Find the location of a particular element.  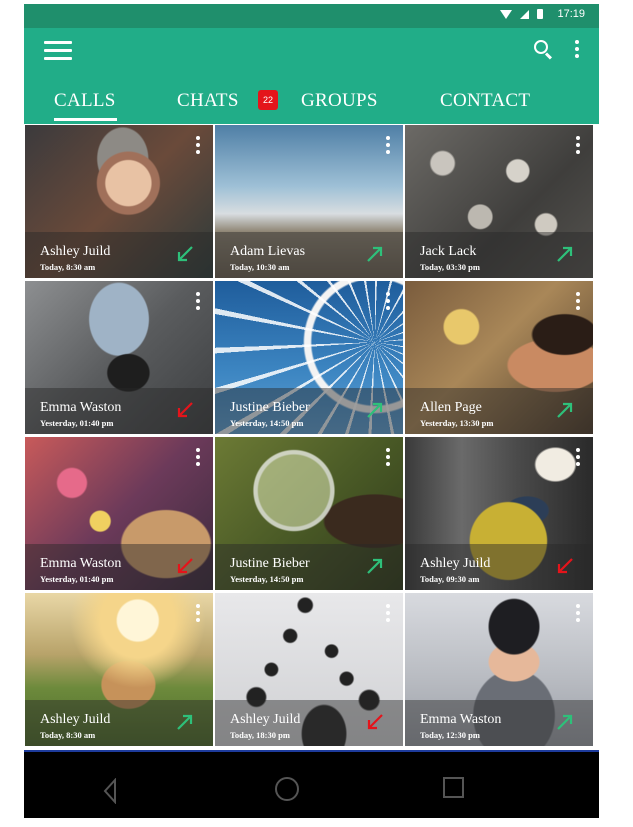

more-options-icon is located at coordinates (578, 50).